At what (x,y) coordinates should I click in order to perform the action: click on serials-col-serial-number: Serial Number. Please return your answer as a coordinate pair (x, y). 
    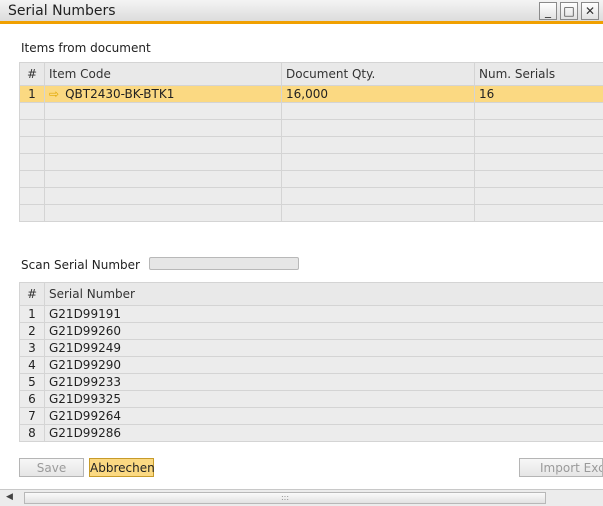
    Looking at the image, I should click on (323, 294).